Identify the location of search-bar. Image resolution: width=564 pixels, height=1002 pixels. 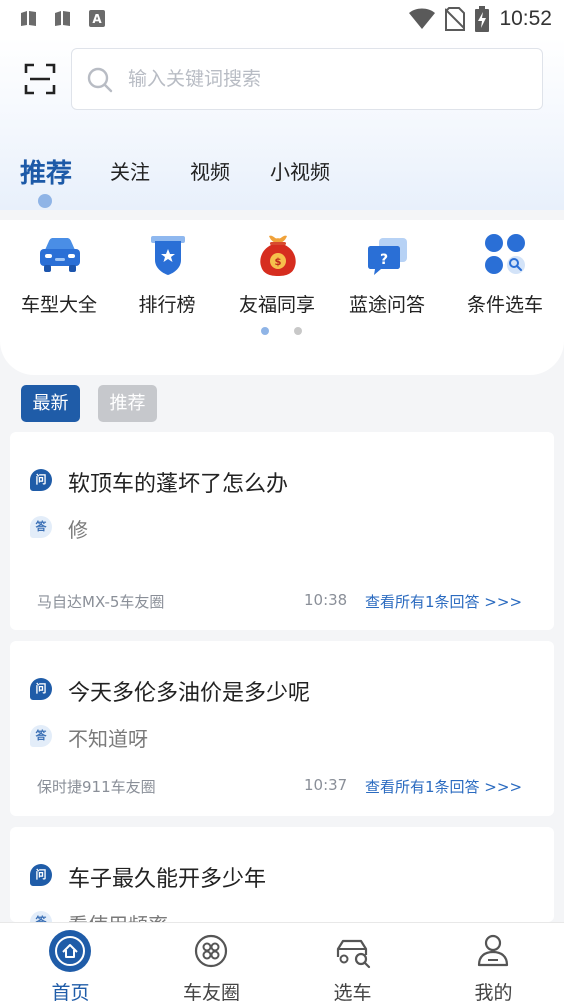
(307, 79).